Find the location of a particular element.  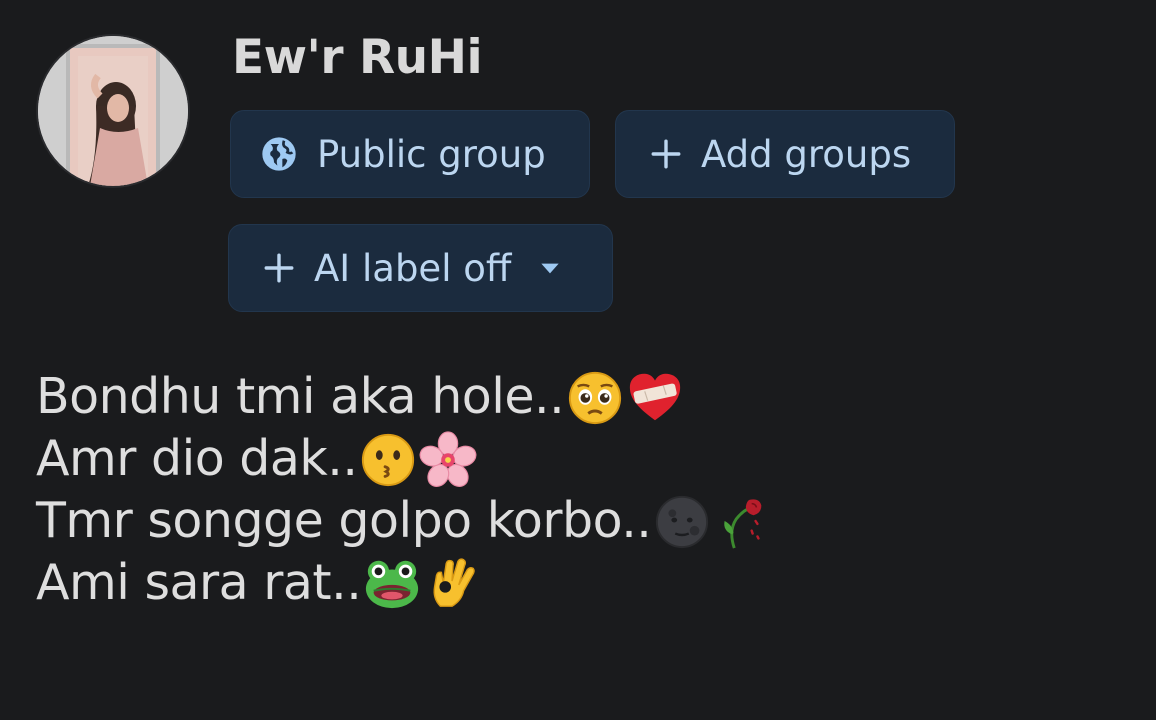

kissing-face-emoji is located at coordinates (388, 459).